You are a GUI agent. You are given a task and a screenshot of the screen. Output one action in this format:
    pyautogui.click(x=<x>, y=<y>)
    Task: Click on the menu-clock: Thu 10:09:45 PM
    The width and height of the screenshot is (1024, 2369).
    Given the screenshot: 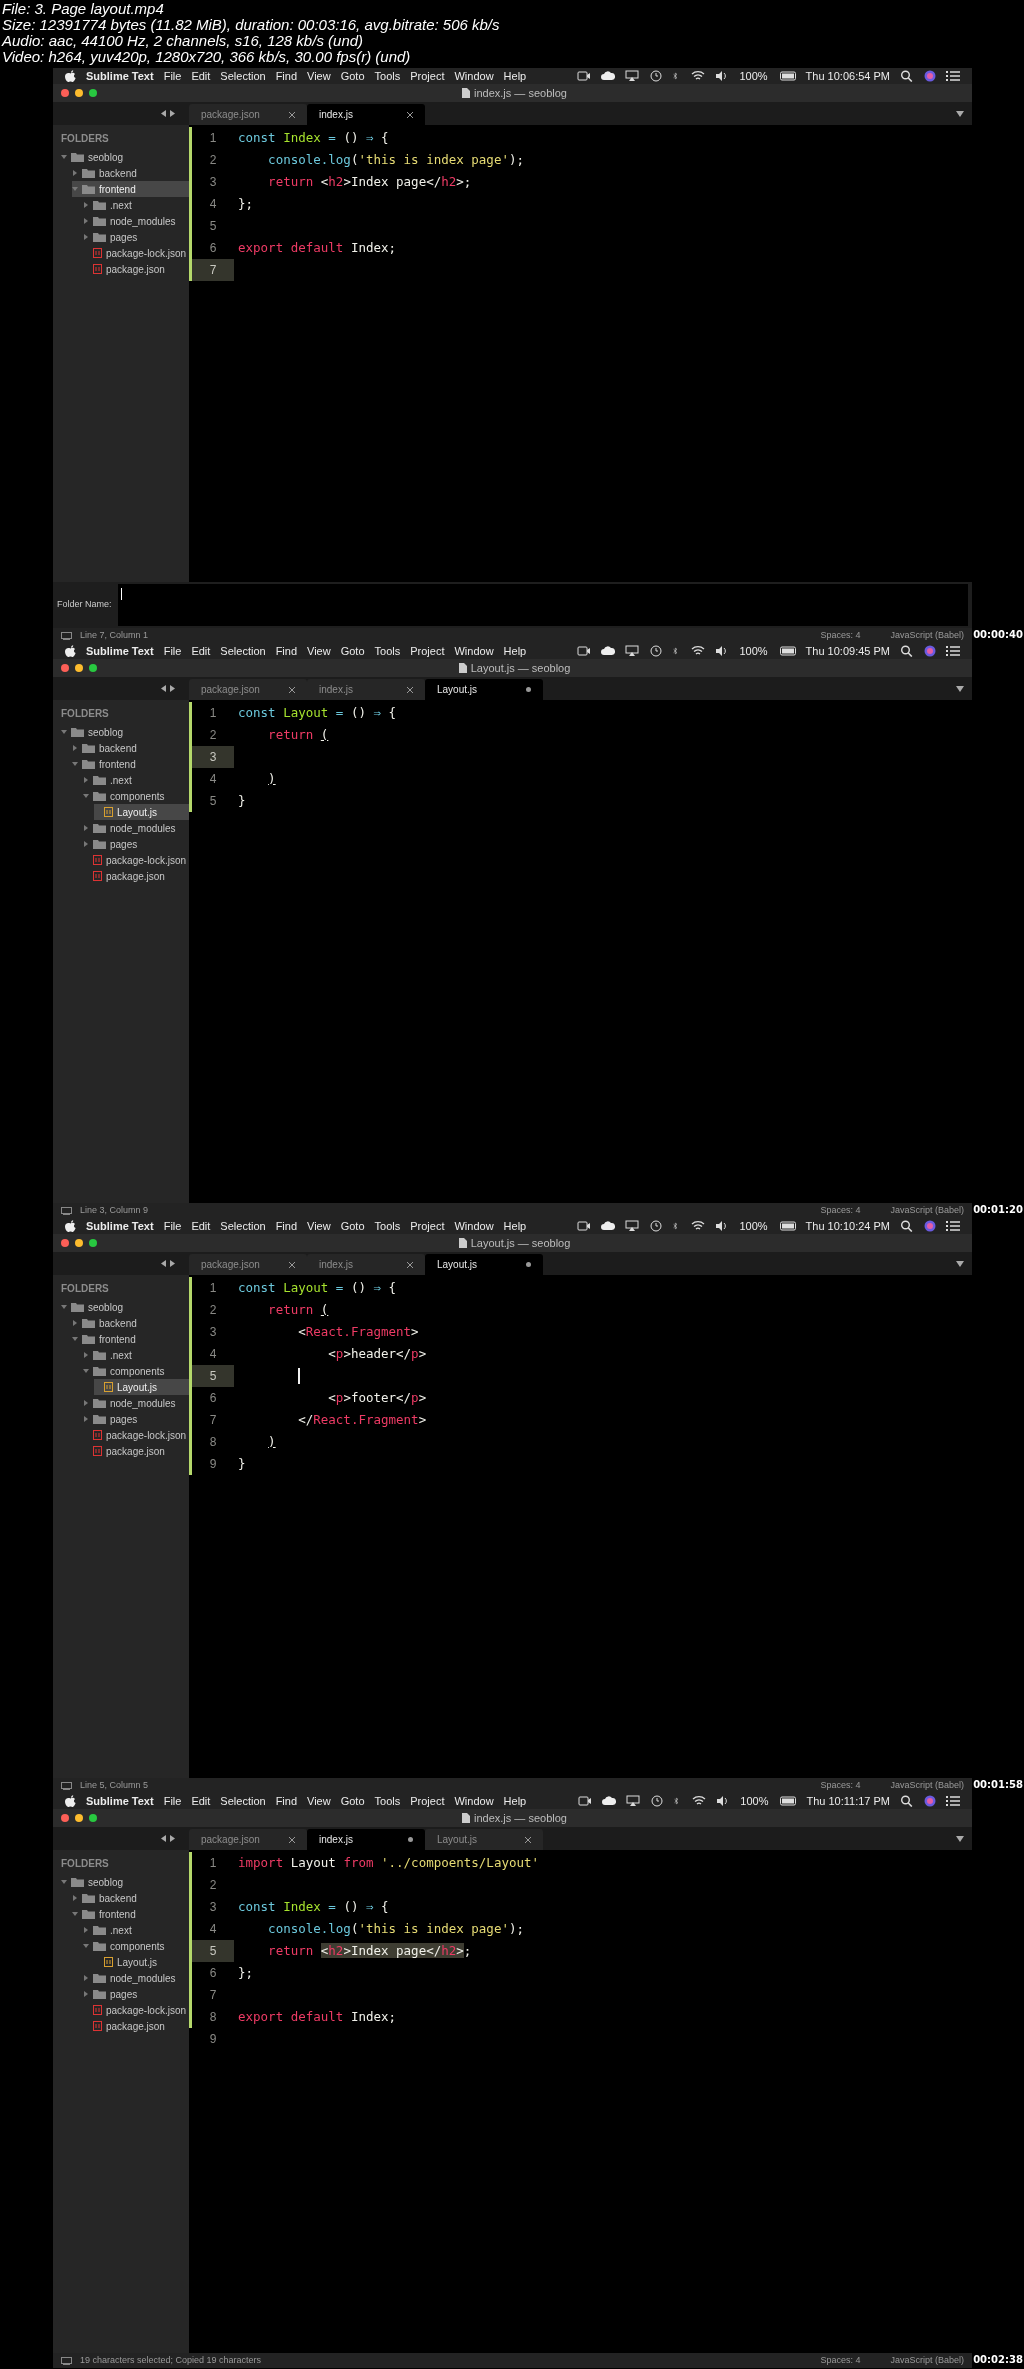 What is the action you would take?
    pyautogui.click(x=847, y=651)
    